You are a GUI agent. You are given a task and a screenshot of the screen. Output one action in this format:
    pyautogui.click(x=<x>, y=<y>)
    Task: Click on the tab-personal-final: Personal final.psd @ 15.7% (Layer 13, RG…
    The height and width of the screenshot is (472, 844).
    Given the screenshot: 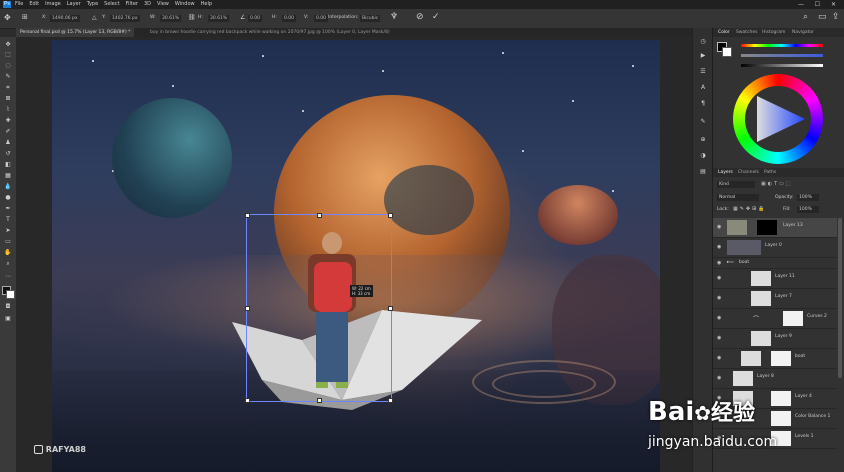 What is the action you would take?
    pyautogui.click(x=75, y=32)
    